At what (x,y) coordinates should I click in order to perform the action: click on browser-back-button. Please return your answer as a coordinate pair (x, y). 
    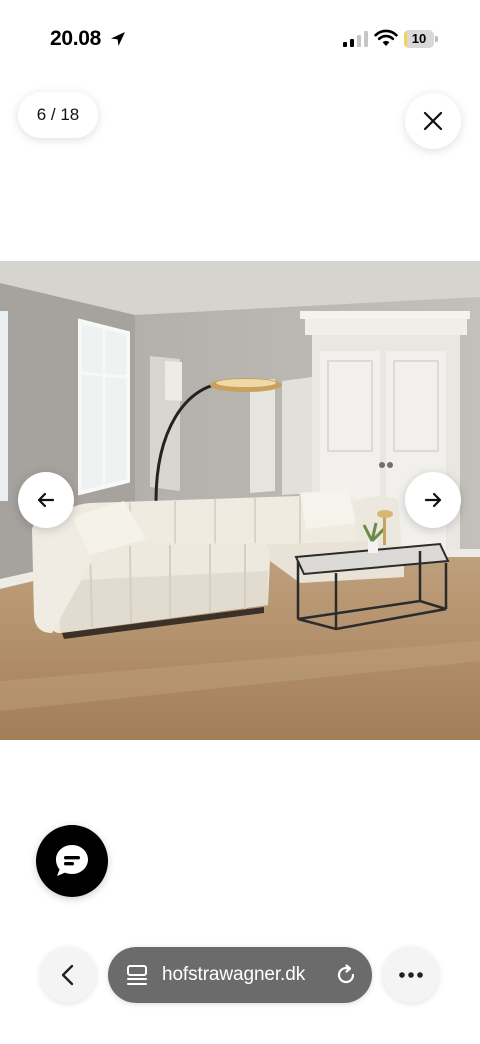
    Looking at the image, I should click on (68, 975).